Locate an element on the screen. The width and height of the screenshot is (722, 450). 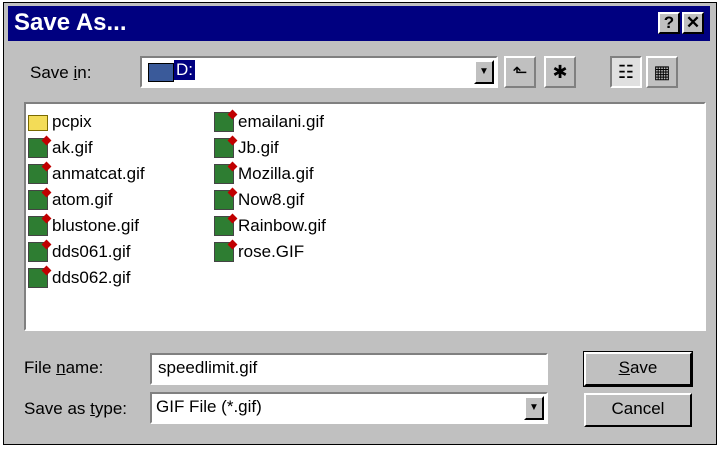
save-as-type-value: GIF File (*.gif) is located at coordinates (209, 406).